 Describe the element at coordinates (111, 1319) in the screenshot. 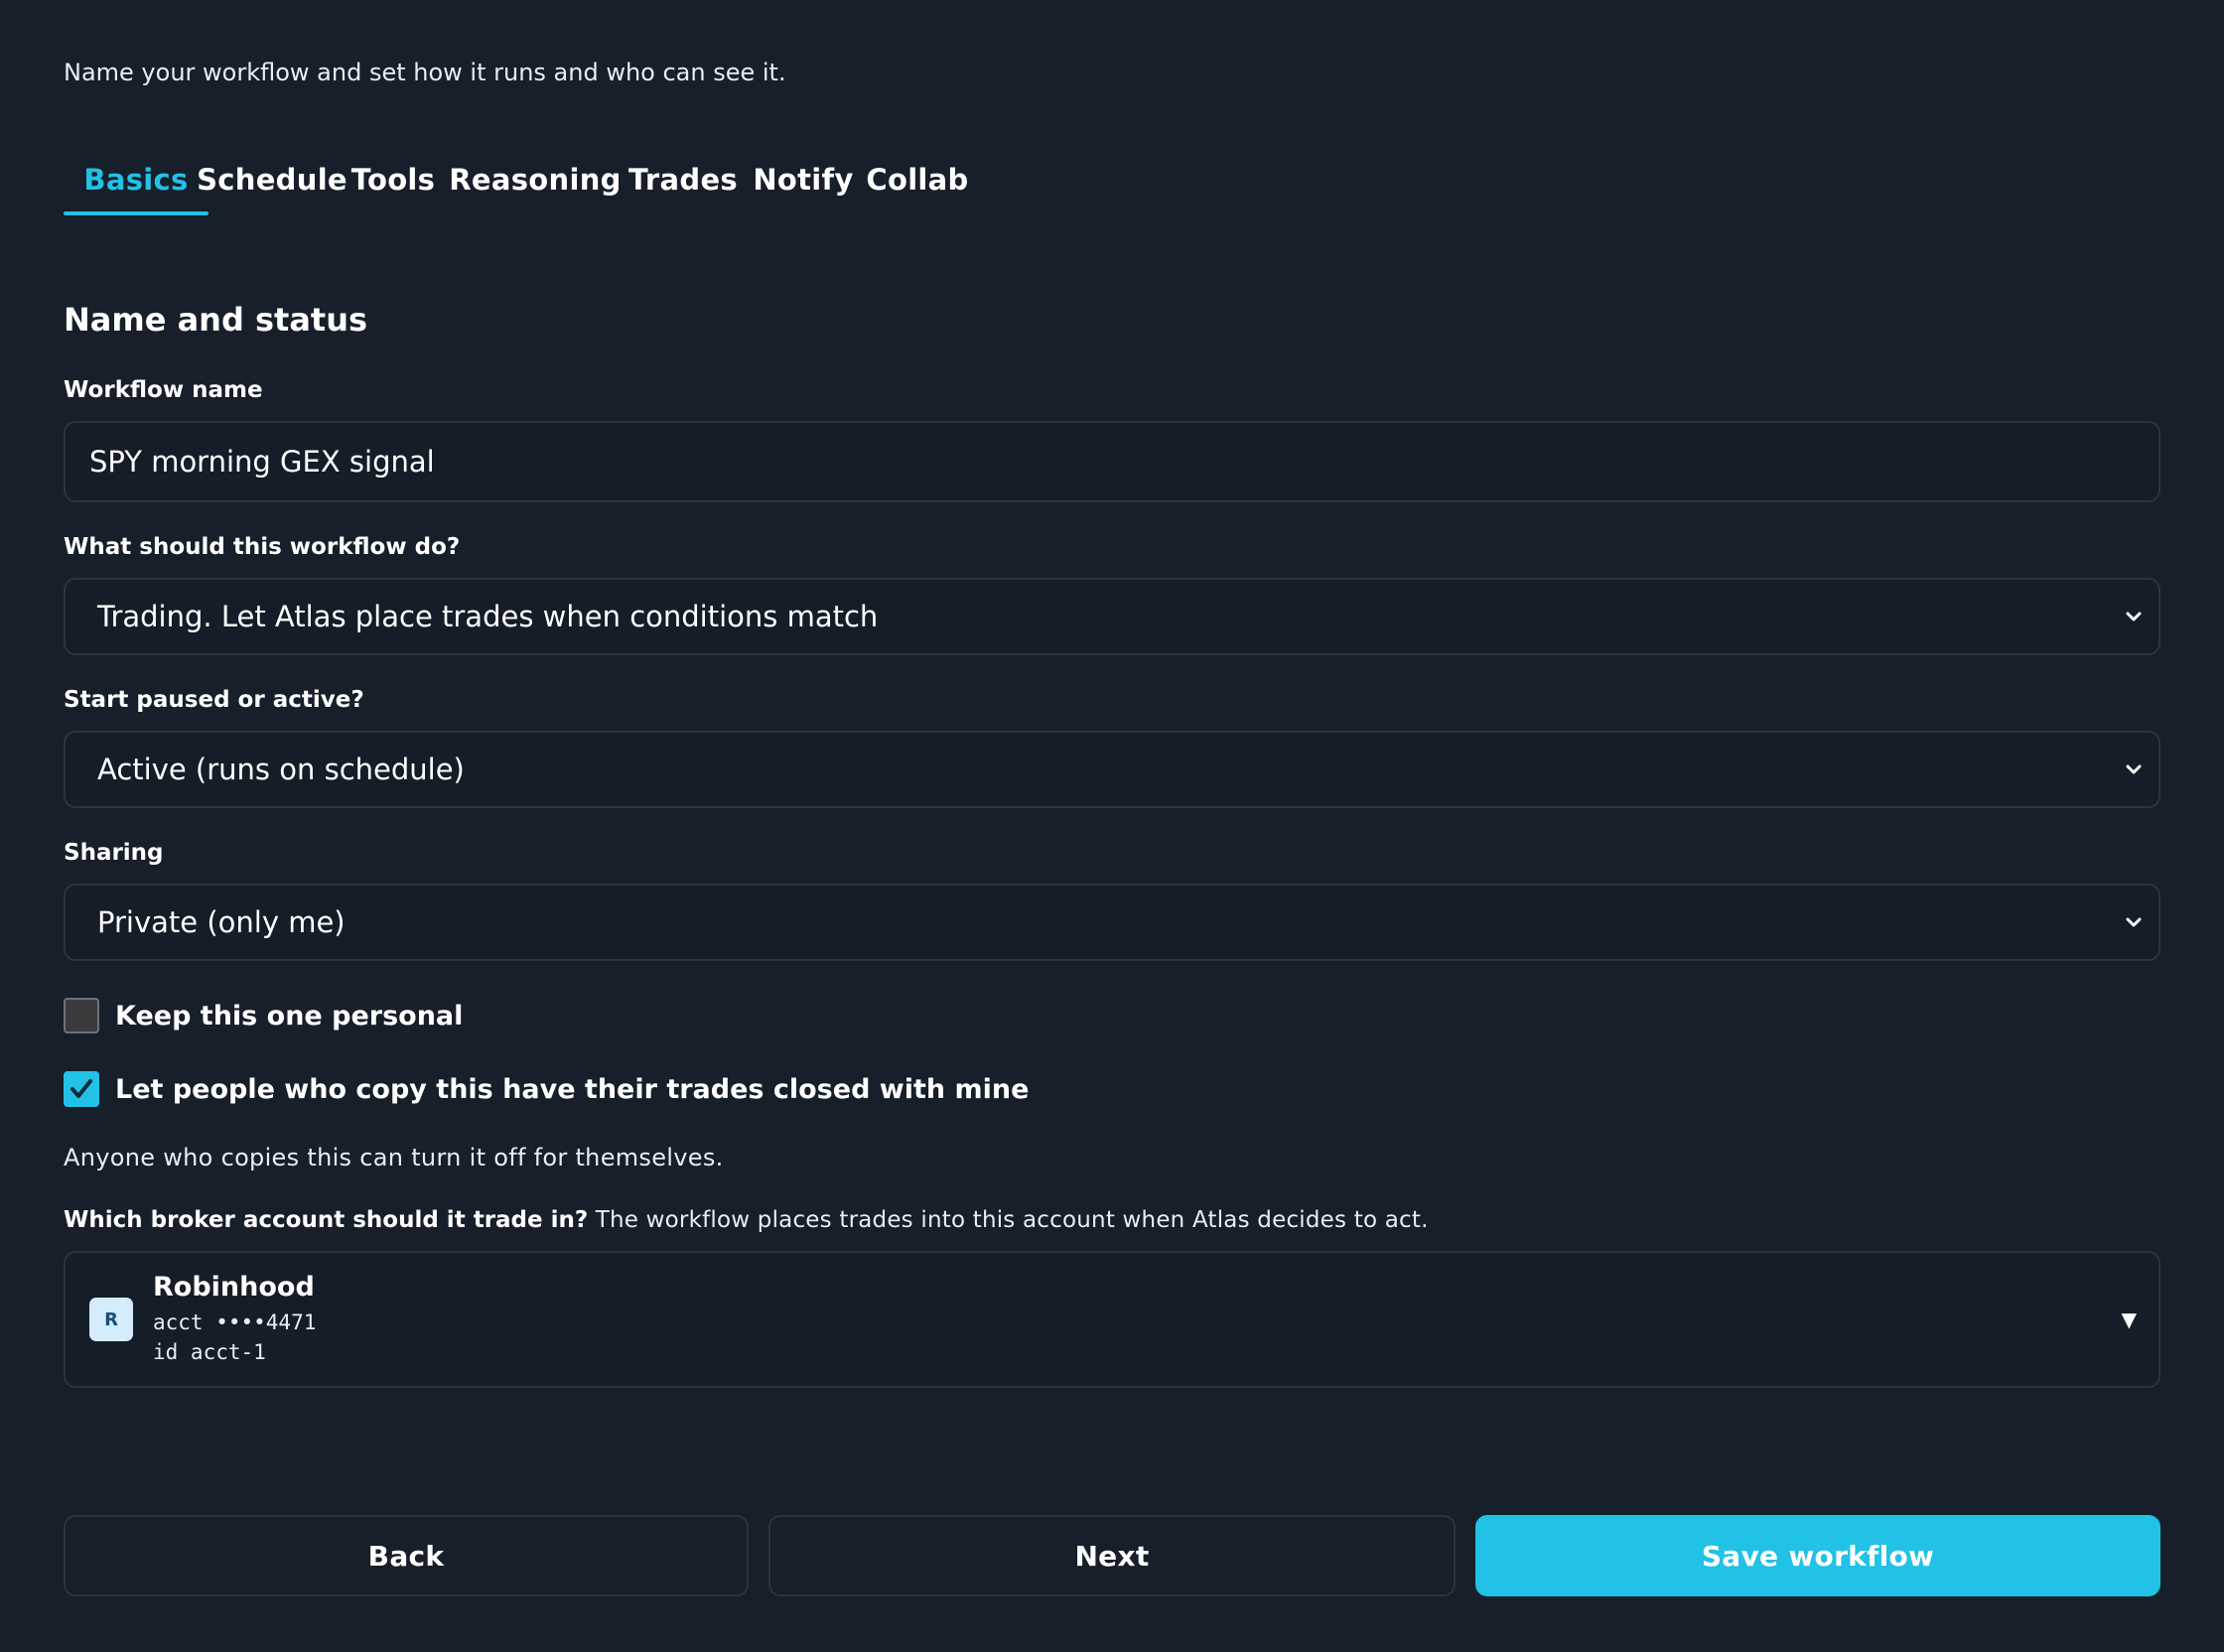

I see `broker-avatar: R` at that location.